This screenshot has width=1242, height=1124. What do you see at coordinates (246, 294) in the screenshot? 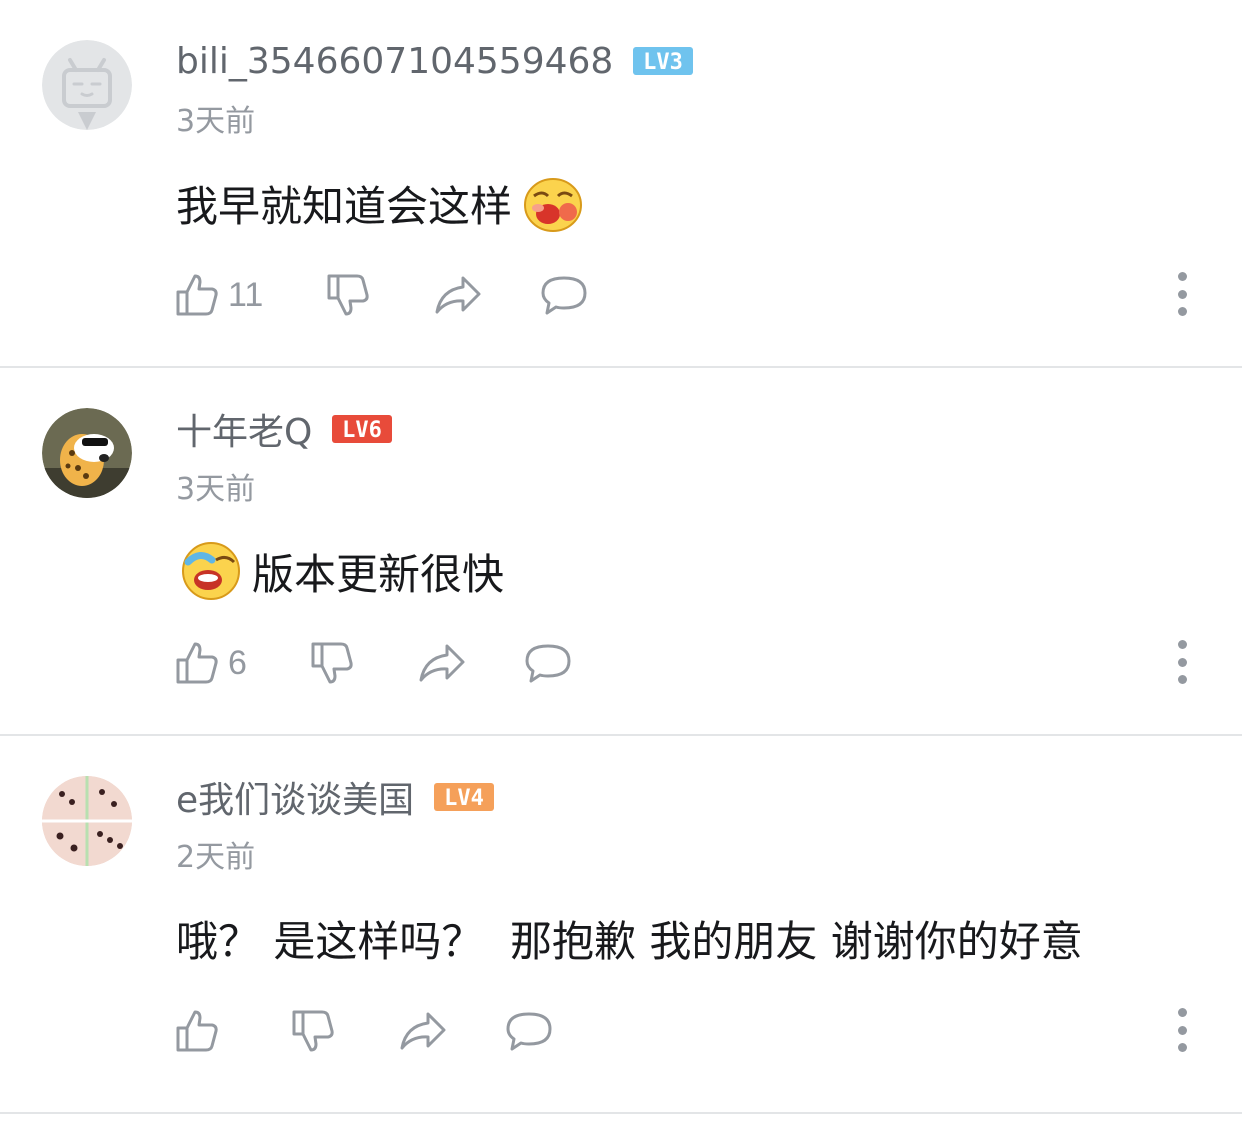
I see `like-count: 11` at bounding box center [246, 294].